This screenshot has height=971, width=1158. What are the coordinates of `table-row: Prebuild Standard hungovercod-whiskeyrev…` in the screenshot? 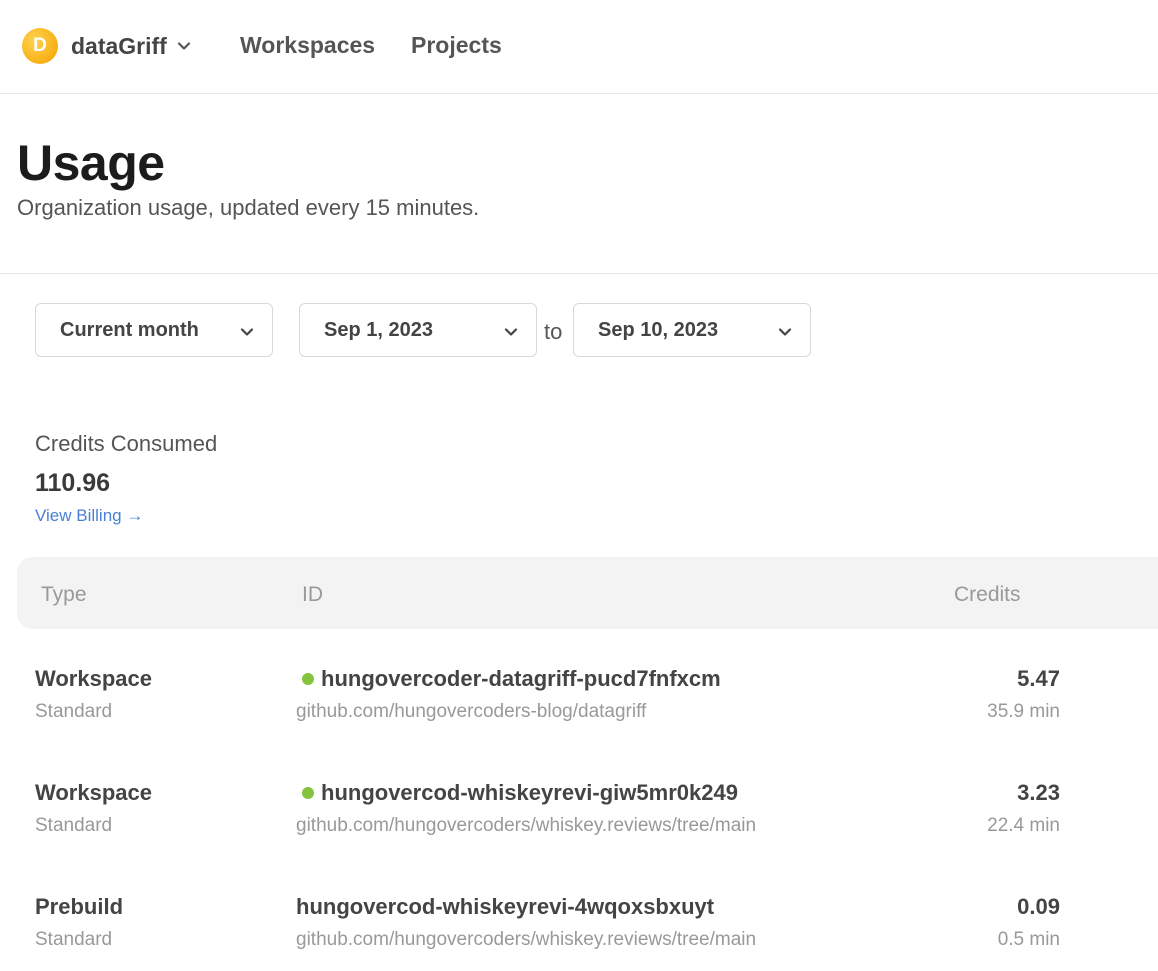 It's located at (579, 932).